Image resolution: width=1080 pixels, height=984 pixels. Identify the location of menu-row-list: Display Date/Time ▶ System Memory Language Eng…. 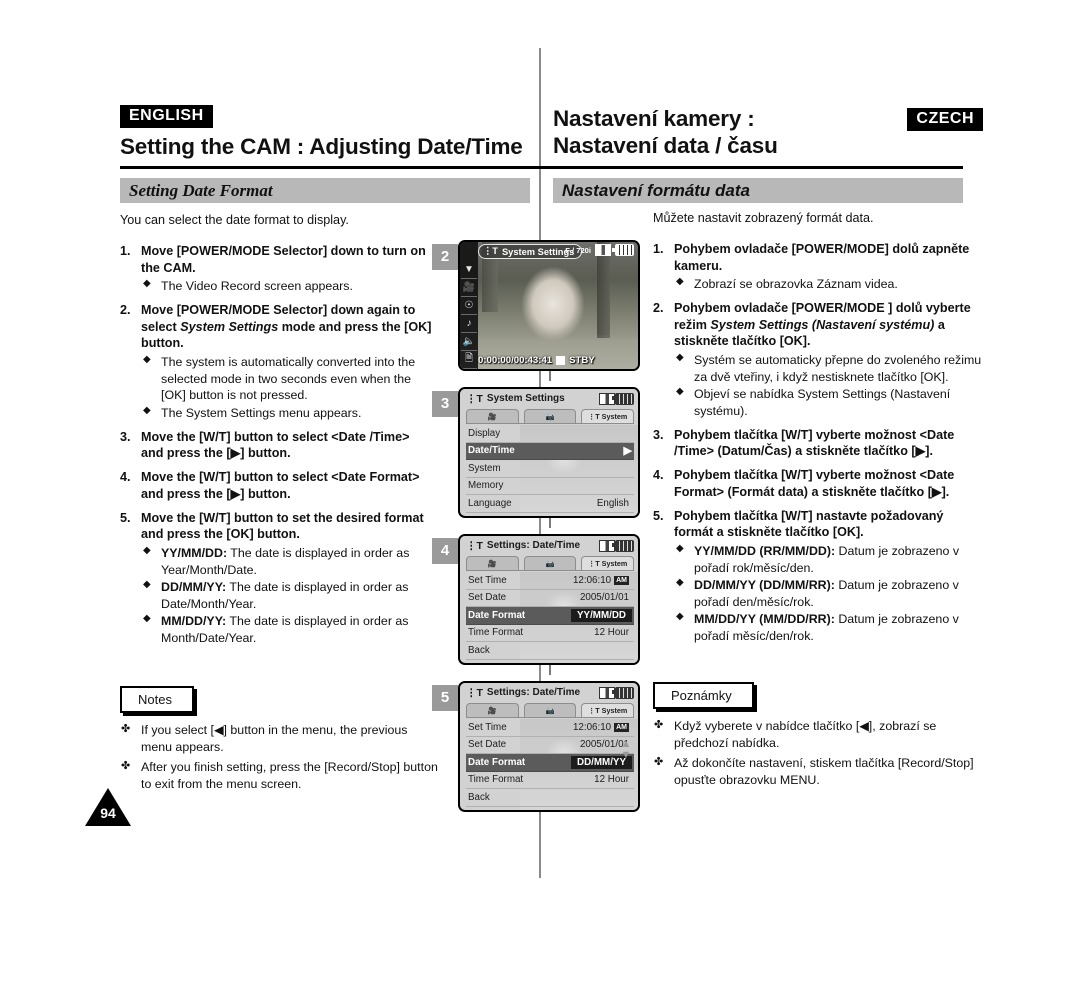
(550, 469).